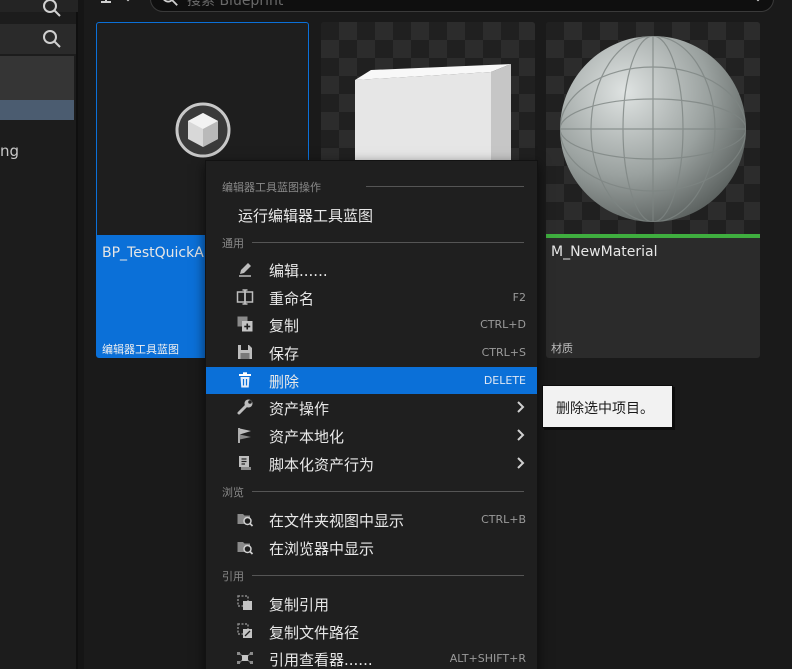 This screenshot has height=669, width=792. Describe the element at coordinates (284, 354) in the screenshot. I see `menu-item-label: 保存` at that location.